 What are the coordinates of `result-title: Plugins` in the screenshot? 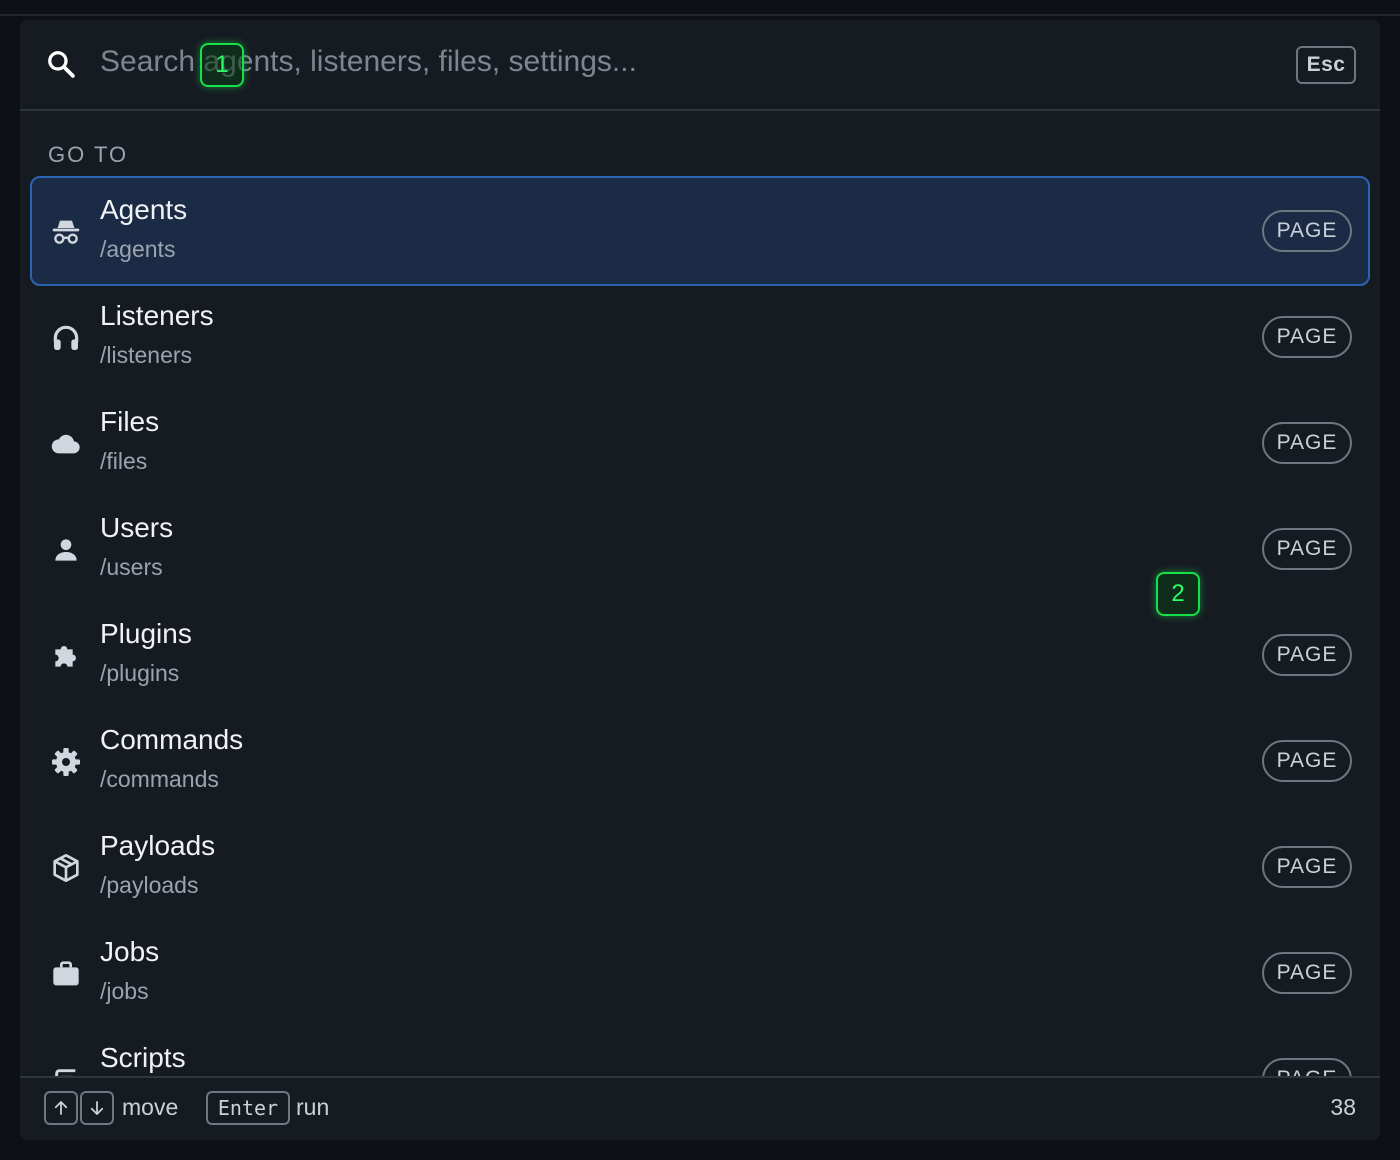 It's located at (146, 633).